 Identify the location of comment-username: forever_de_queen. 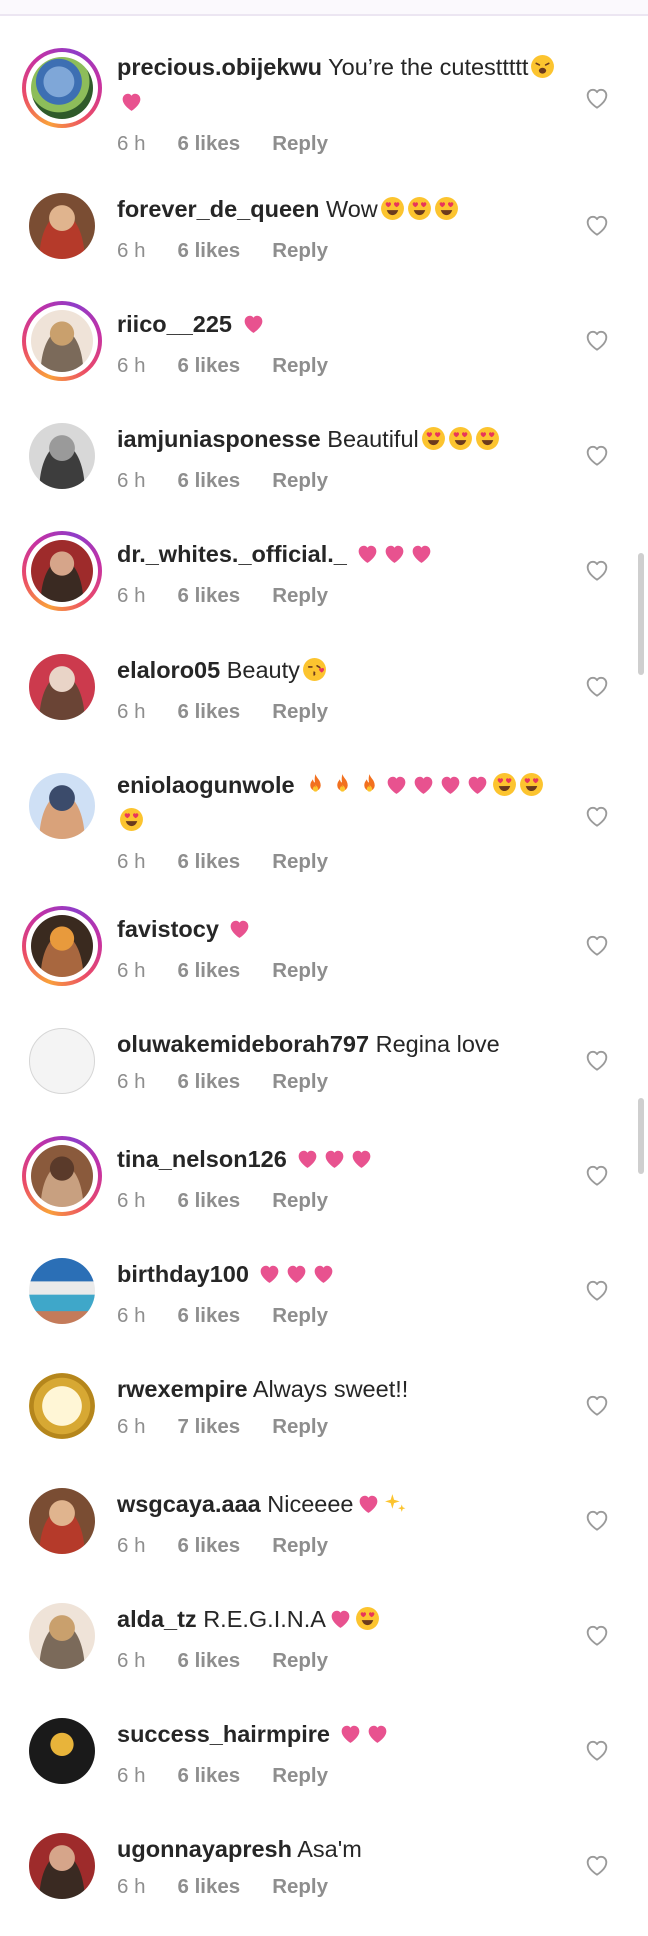
(218, 209).